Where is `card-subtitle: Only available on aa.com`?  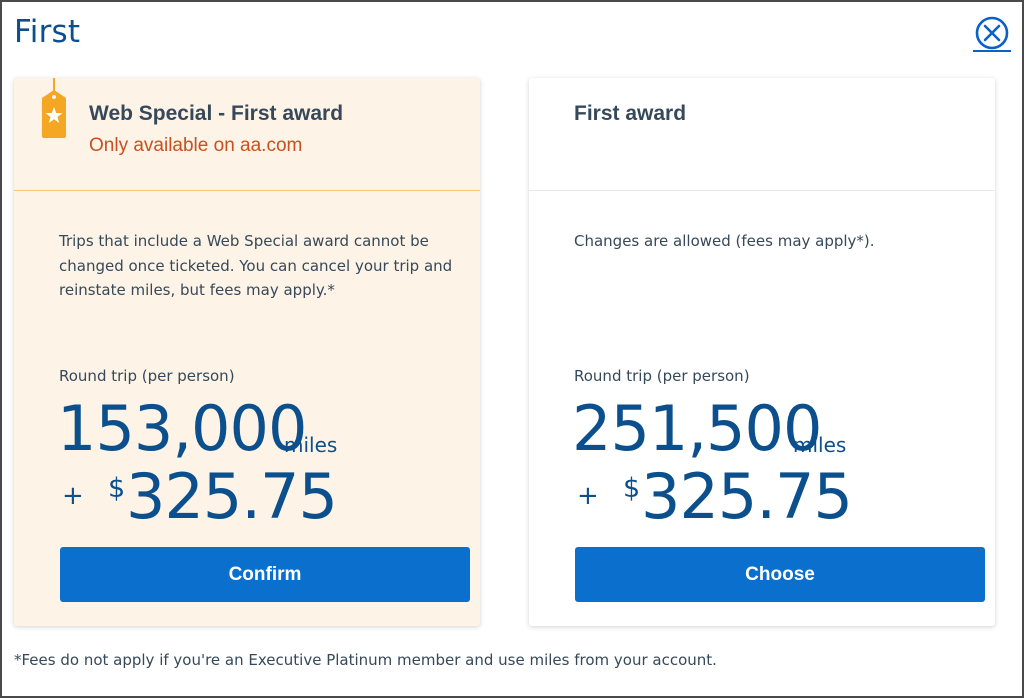
card-subtitle: Only available on aa.com is located at coordinates (196, 145).